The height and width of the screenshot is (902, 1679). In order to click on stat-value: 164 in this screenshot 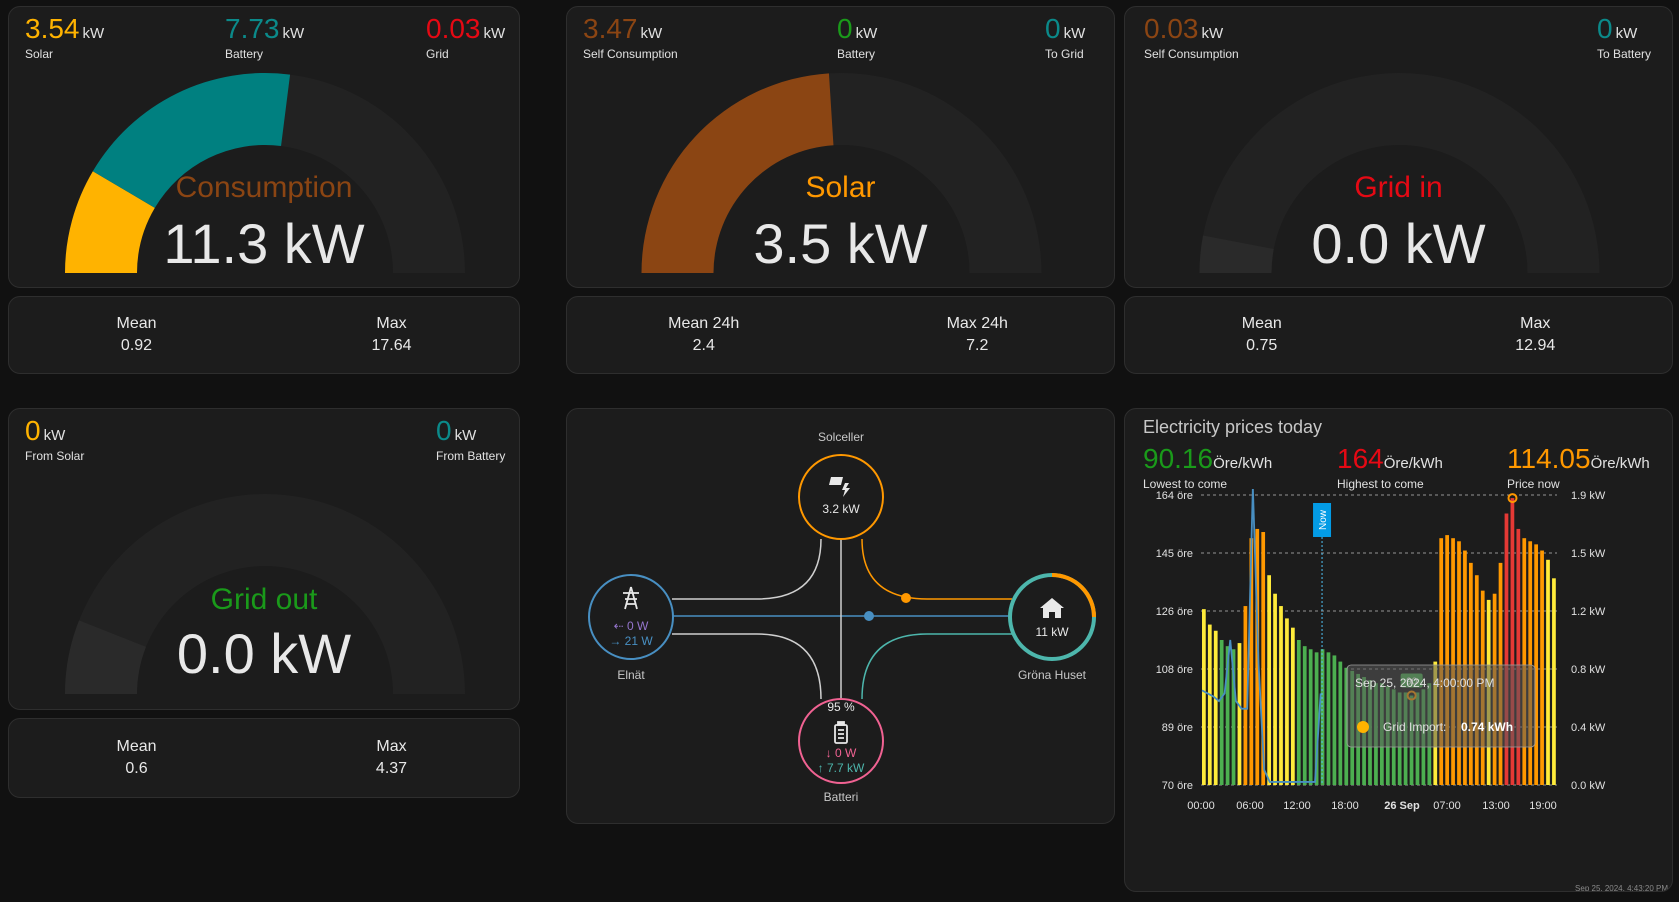, I will do `click(1360, 458)`.